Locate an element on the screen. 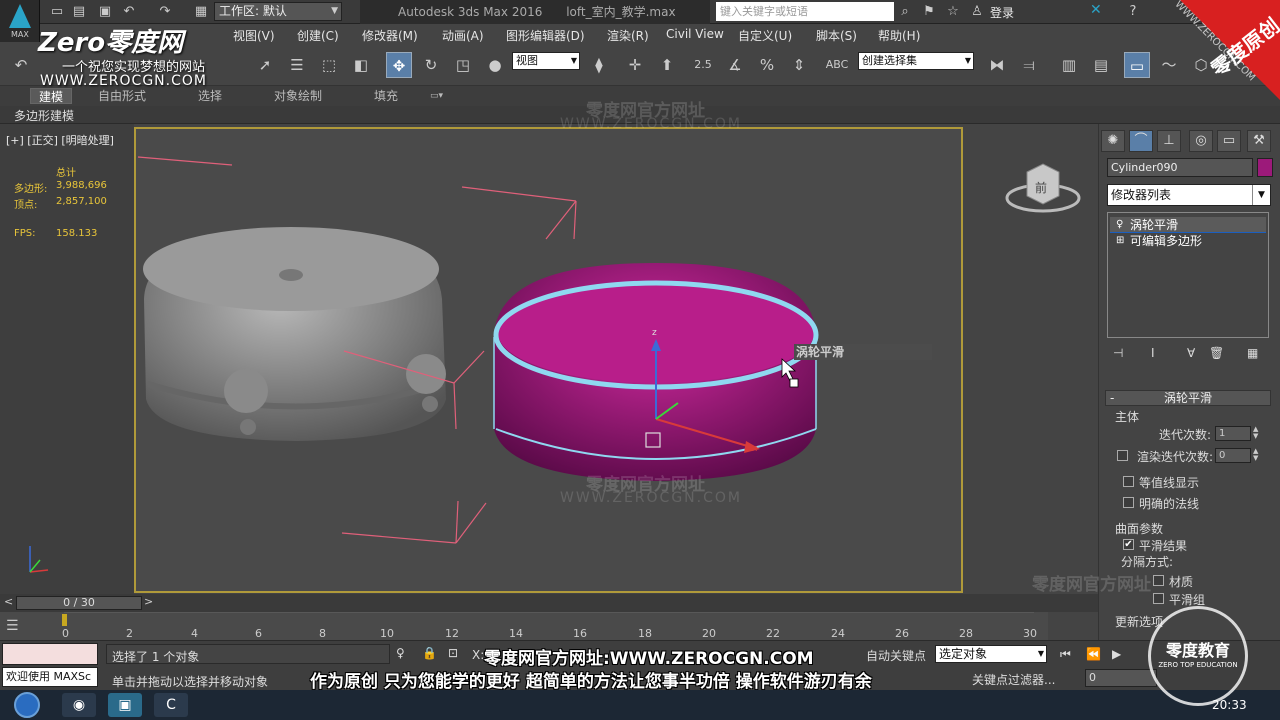 Image resolution: width=1280 pixels, height=720 pixels. smoothing-groups-checkbox is located at coordinates (1158, 598).